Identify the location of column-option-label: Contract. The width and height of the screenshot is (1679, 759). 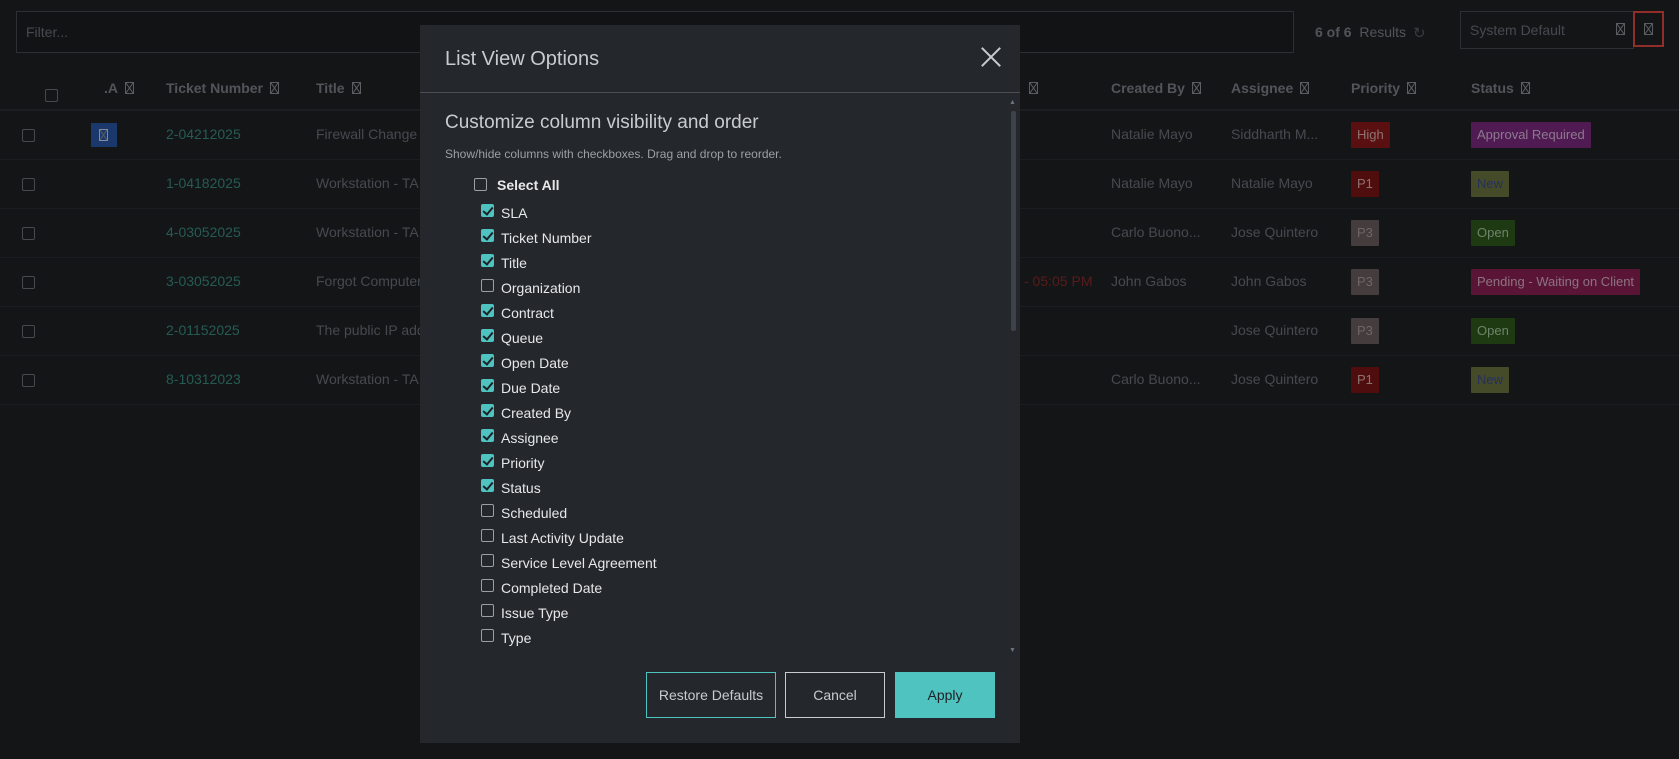
(527, 313).